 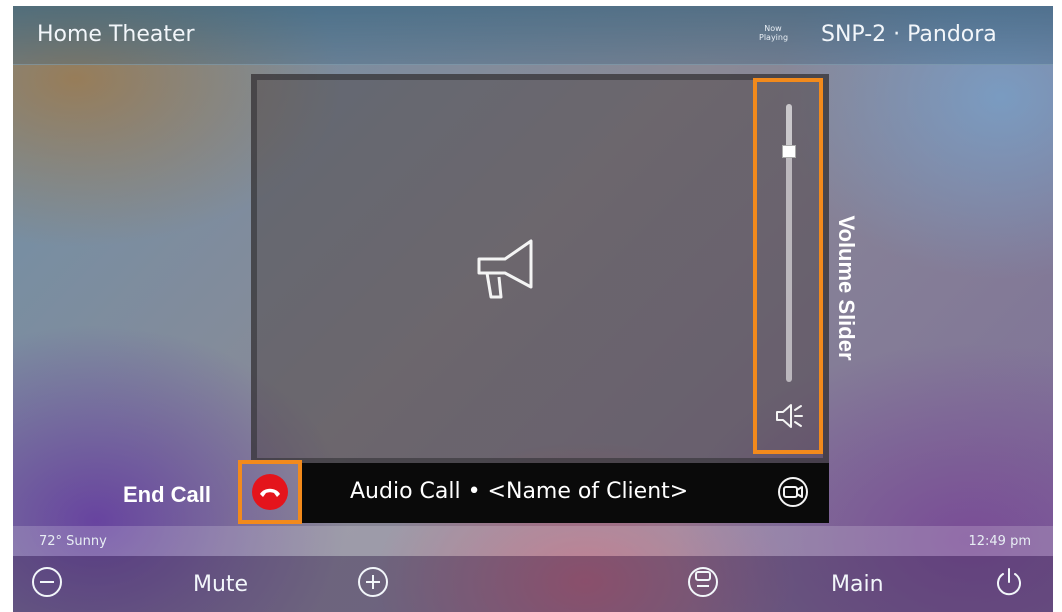 I want to click on call-bar: Audio Call • <Name of Client>, so click(x=565, y=493).